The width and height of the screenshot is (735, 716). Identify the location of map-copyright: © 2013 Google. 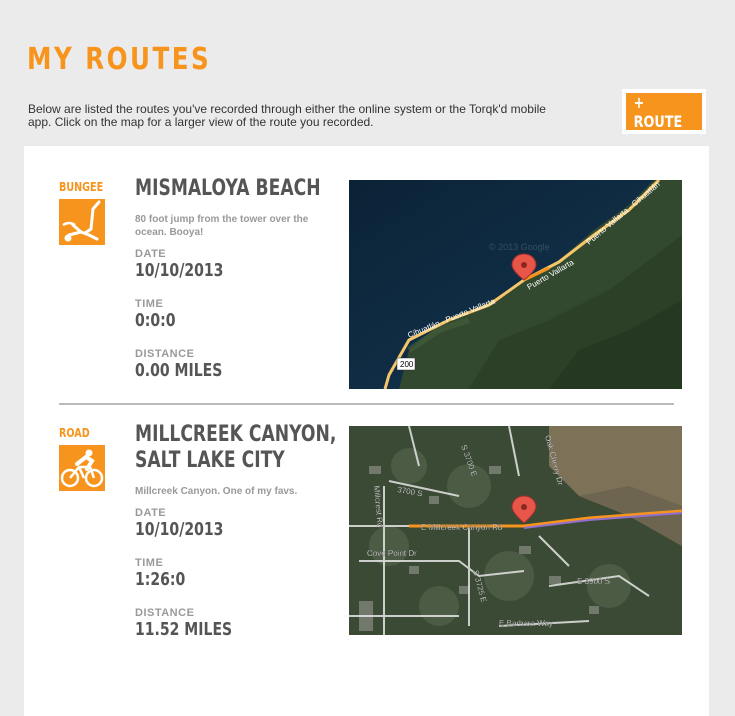
(519, 247).